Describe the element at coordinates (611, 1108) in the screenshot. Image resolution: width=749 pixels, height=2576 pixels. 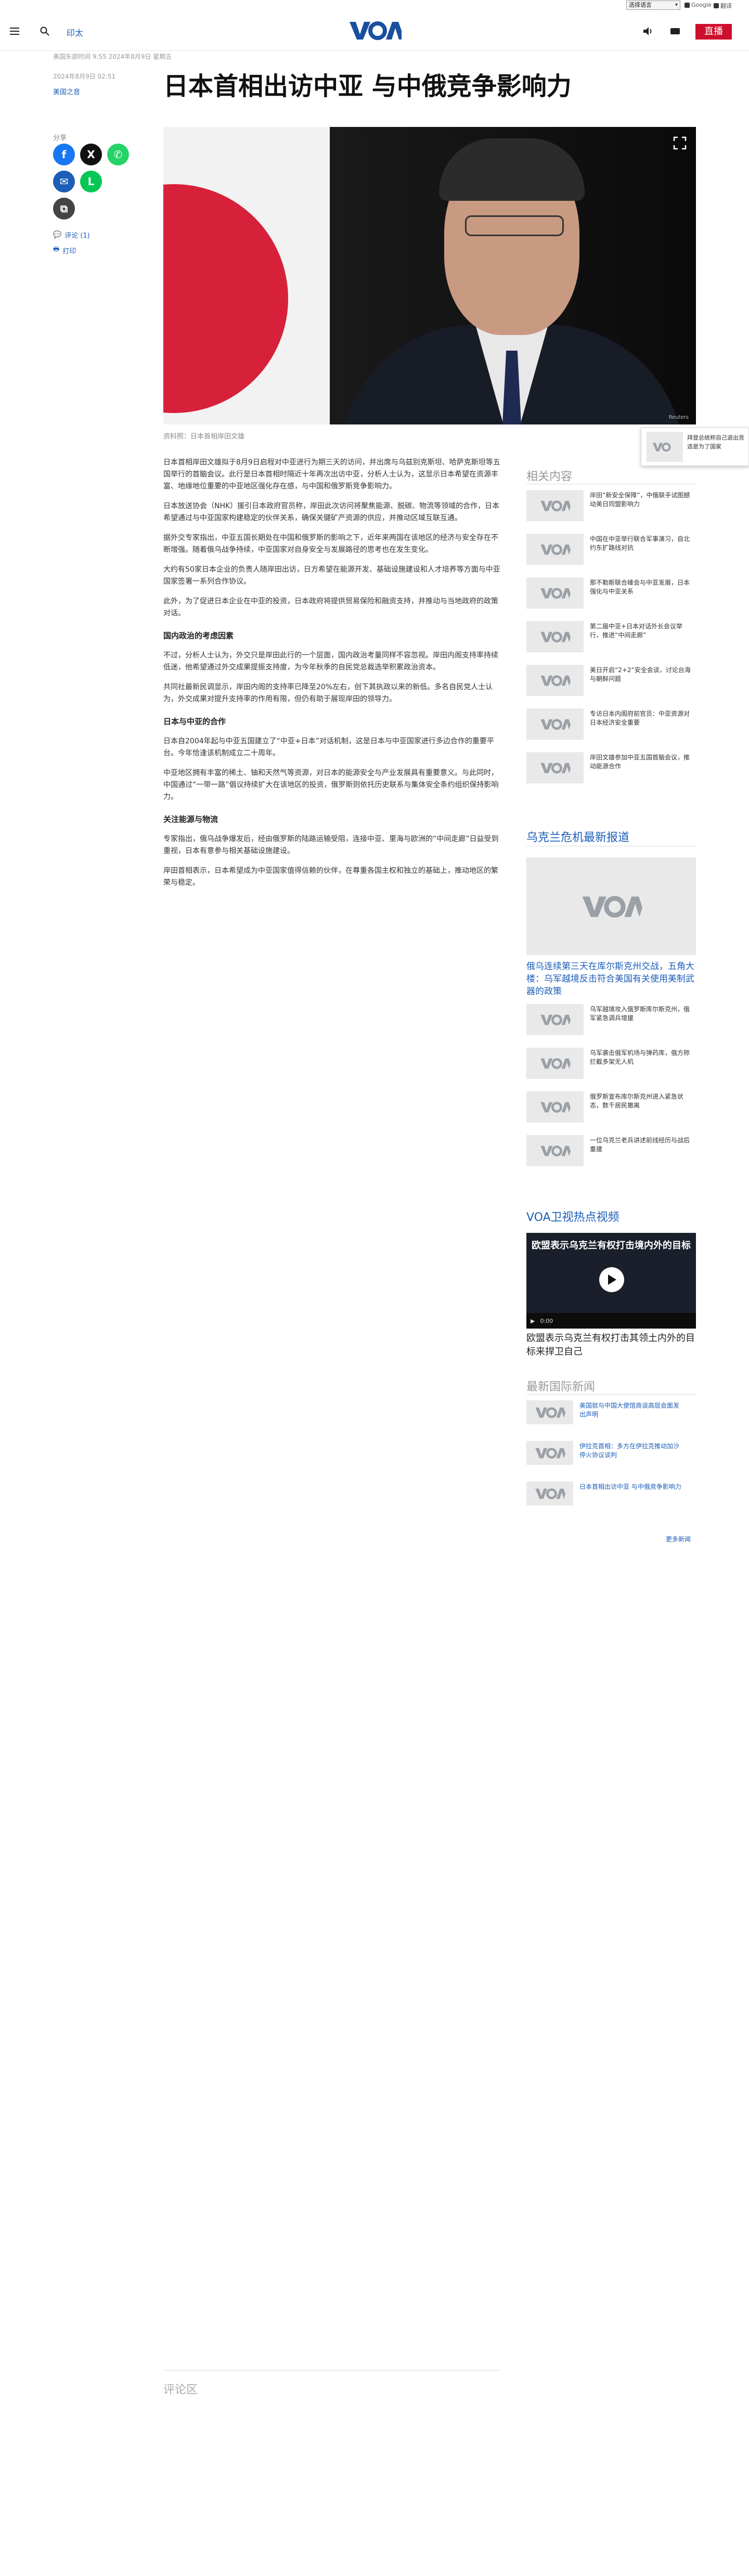
I see `ukraine-item: 俄罗斯宣布库尔斯克州进入紧急状态，数千居民撤离` at that location.